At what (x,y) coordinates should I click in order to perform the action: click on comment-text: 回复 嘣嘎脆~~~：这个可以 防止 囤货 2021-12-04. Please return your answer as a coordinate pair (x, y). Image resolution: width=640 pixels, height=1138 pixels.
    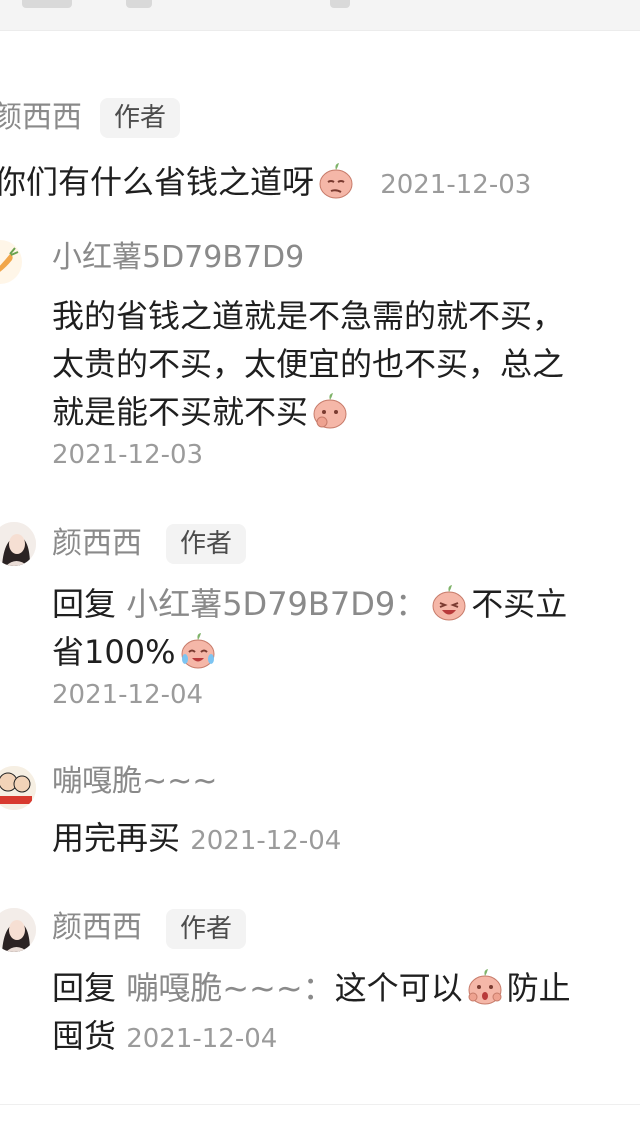
    Looking at the image, I should click on (311, 1013).